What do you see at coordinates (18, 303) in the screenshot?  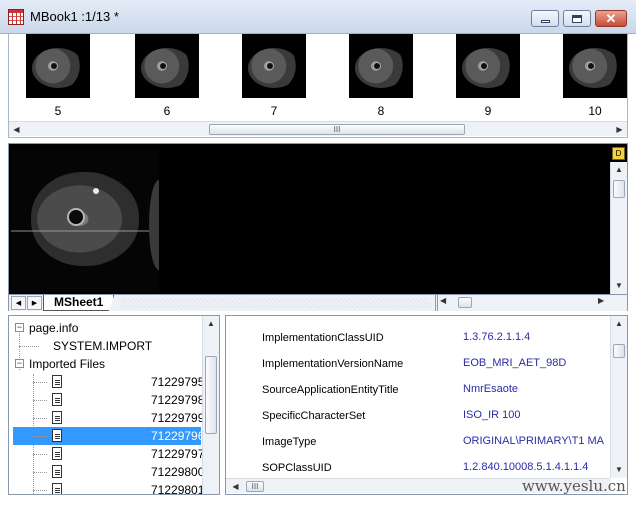 I see `previous-sheet-button: ◀` at bounding box center [18, 303].